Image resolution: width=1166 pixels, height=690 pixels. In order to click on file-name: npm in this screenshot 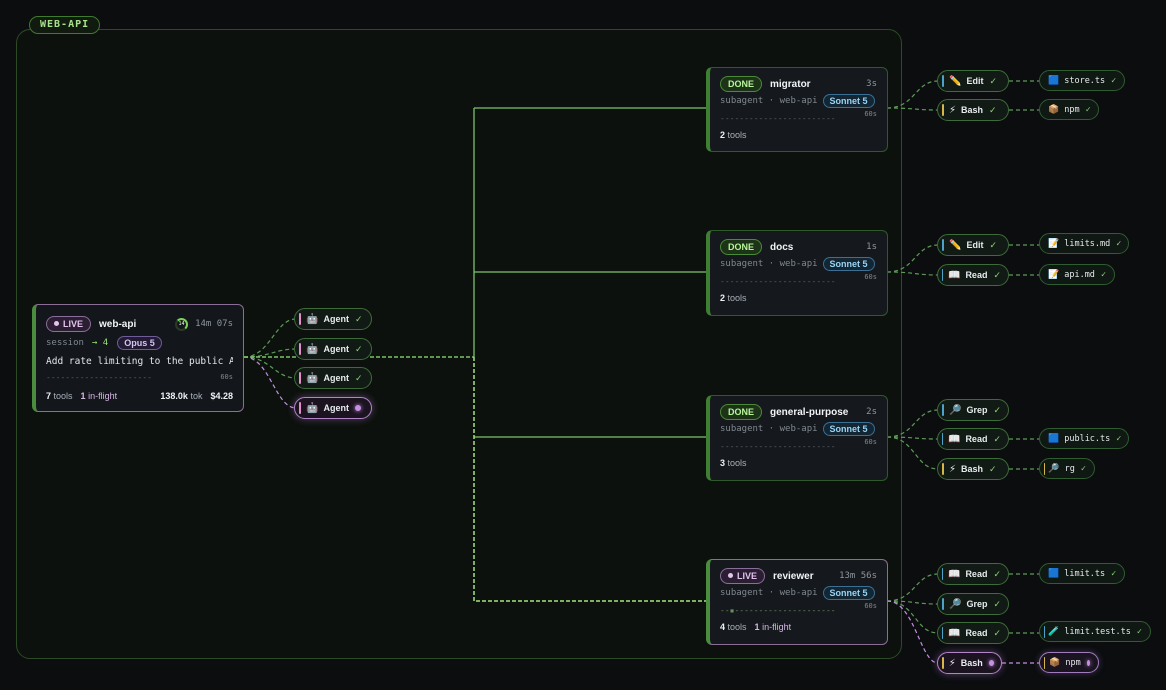, I will do `click(1073, 662)`.